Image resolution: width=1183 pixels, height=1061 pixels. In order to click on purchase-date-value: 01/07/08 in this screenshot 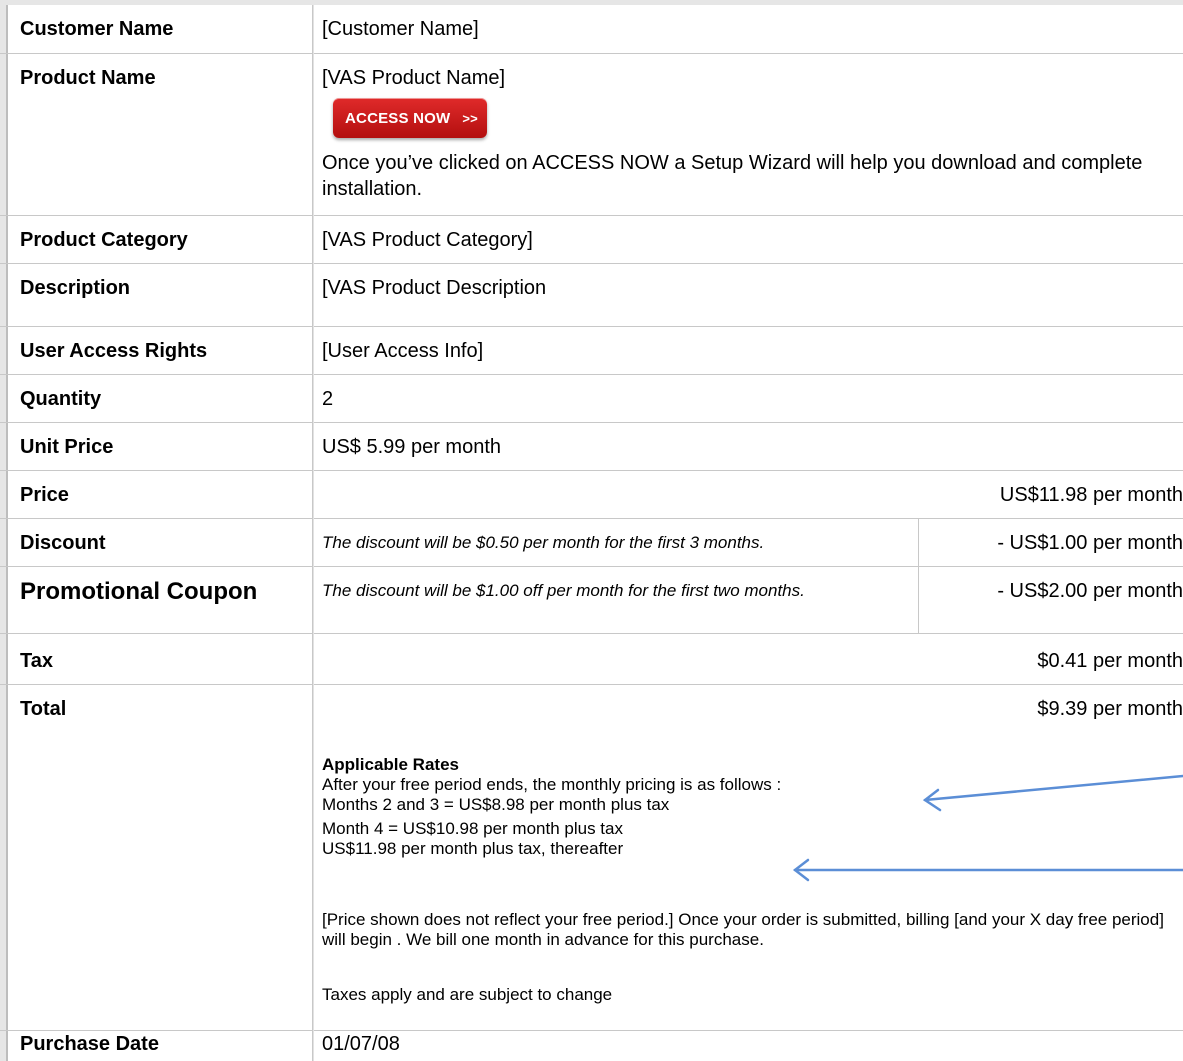, I will do `click(361, 1044)`.